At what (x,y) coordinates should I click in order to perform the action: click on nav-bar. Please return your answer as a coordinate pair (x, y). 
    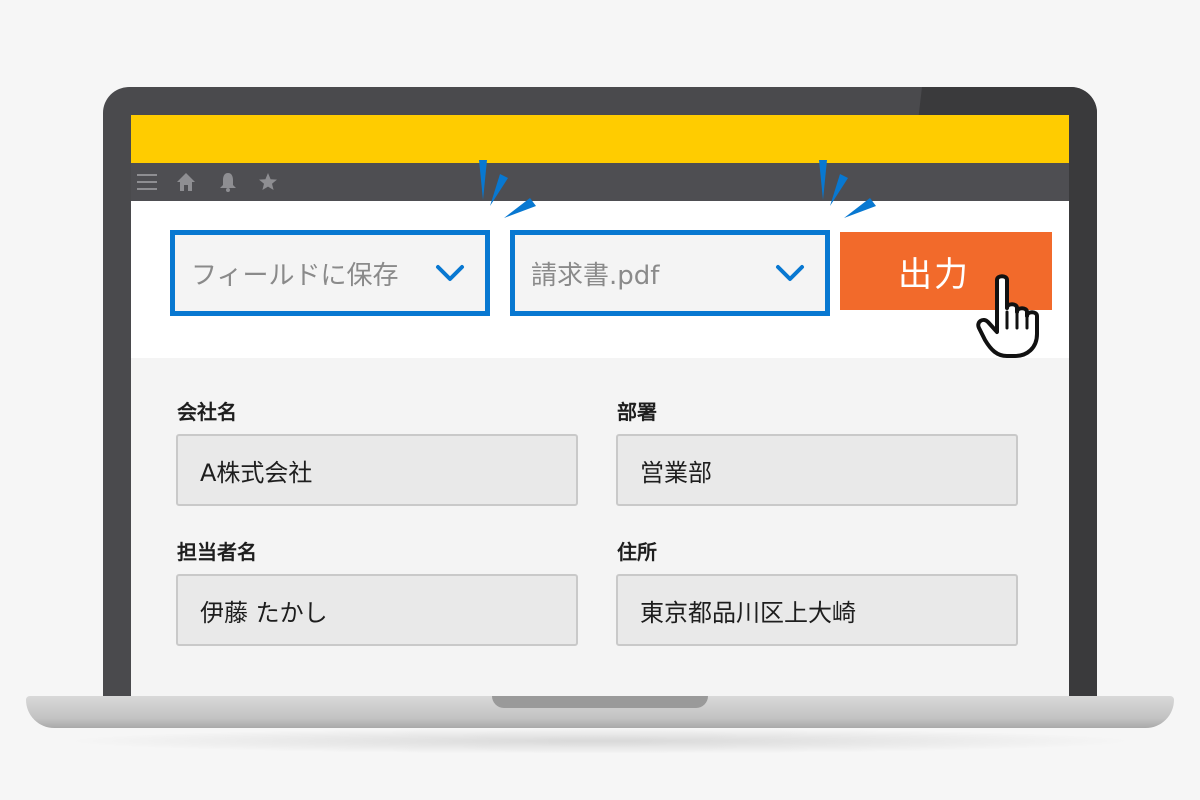
    Looking at the image, I should click on (600, 182).